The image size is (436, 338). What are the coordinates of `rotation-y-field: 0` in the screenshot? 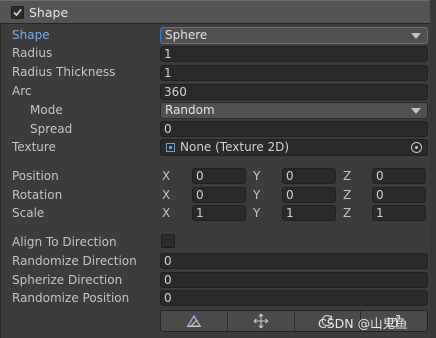 It's located at (309, 195).